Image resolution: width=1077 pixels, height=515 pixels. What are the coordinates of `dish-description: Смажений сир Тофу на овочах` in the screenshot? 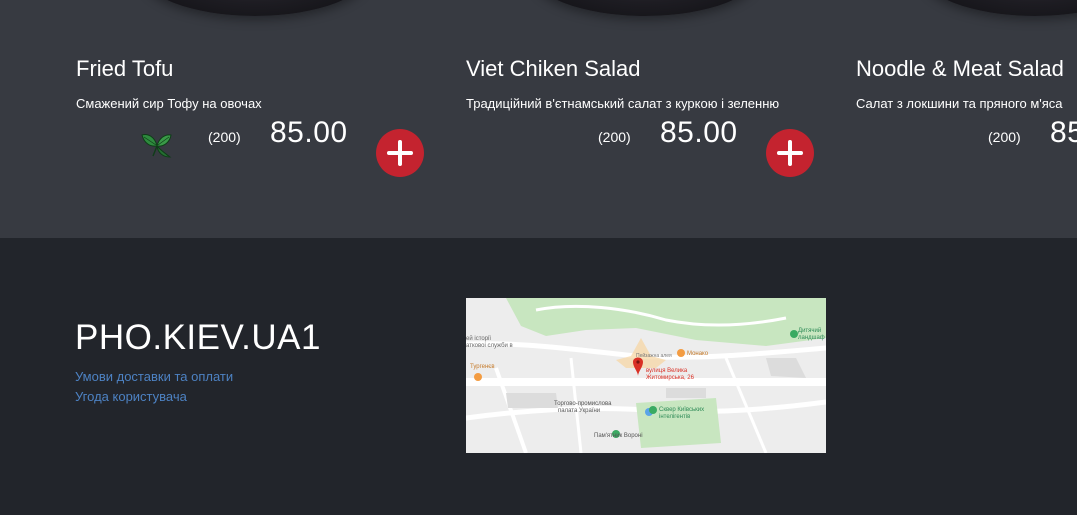 It's located at (169, 103).